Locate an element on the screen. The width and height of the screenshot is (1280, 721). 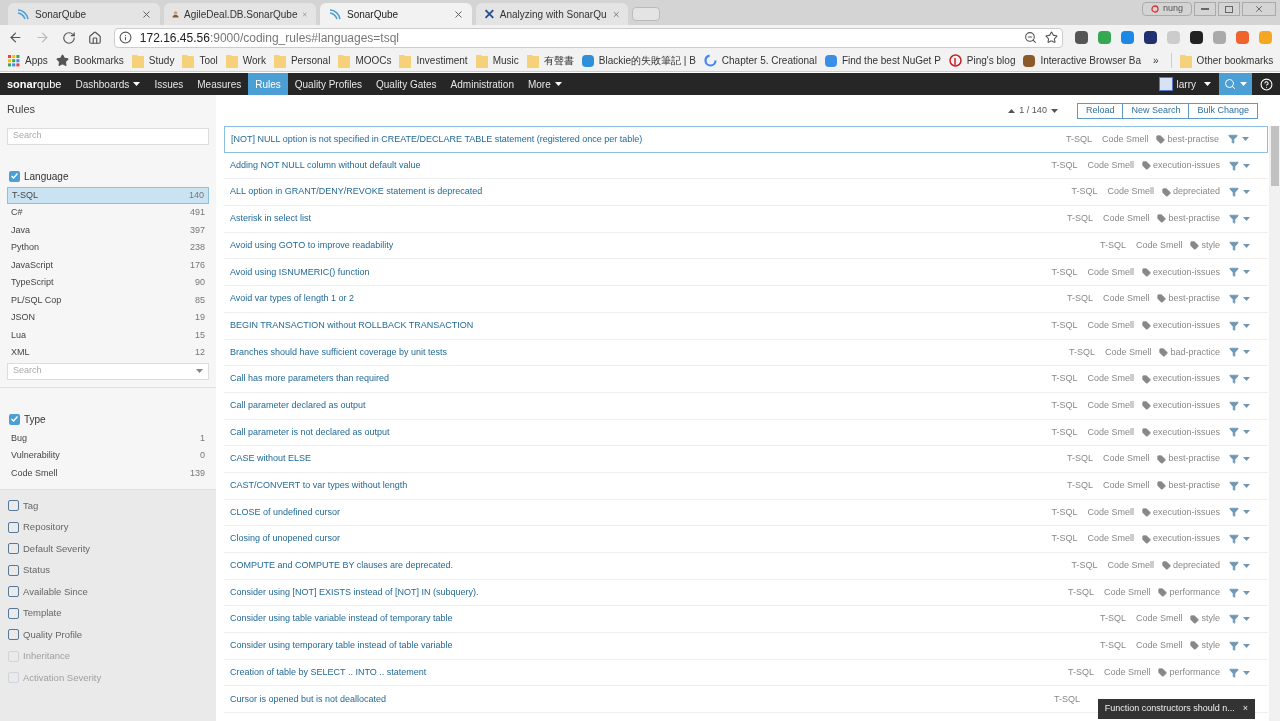
rule-name: Asterisk in select list is located at coordinates (648, 219).